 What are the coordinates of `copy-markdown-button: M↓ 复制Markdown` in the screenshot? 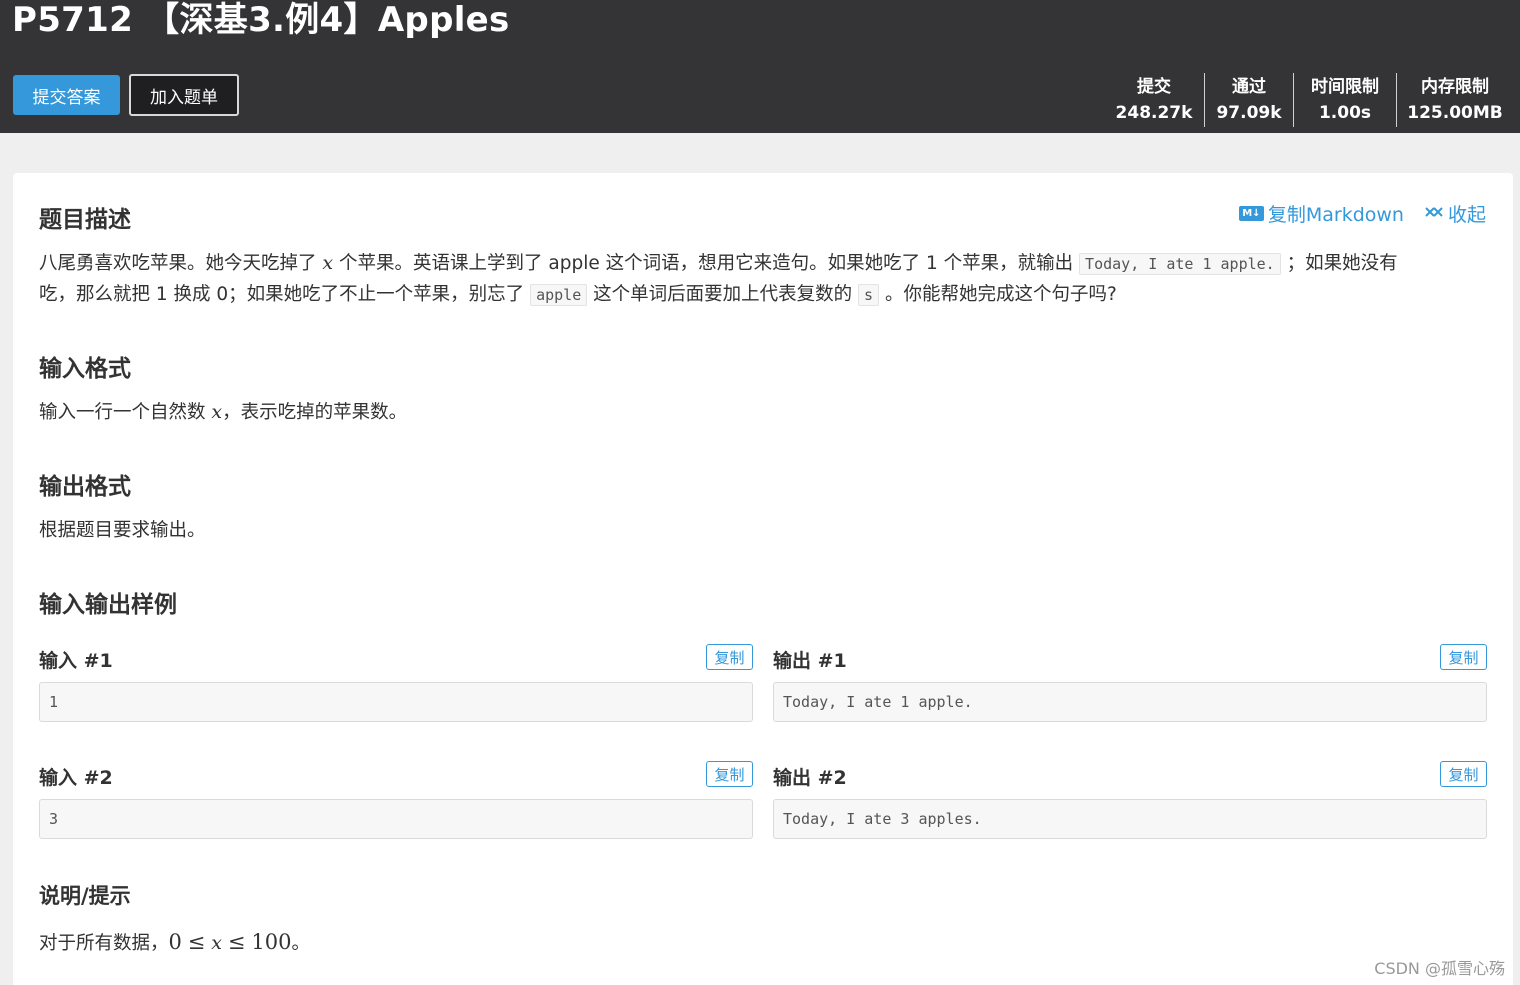 It's located at (1321, 213).